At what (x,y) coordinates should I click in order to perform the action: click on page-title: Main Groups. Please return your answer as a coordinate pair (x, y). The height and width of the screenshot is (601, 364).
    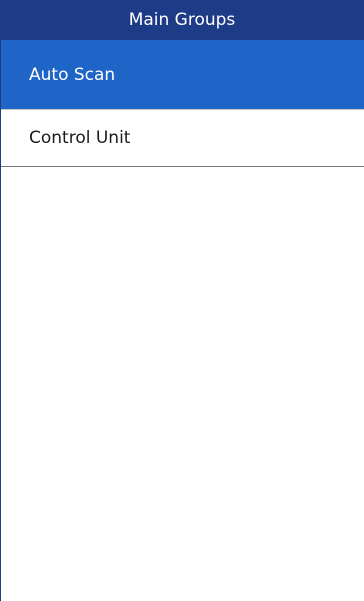
    Looking at the image, I should click on (182, 20).